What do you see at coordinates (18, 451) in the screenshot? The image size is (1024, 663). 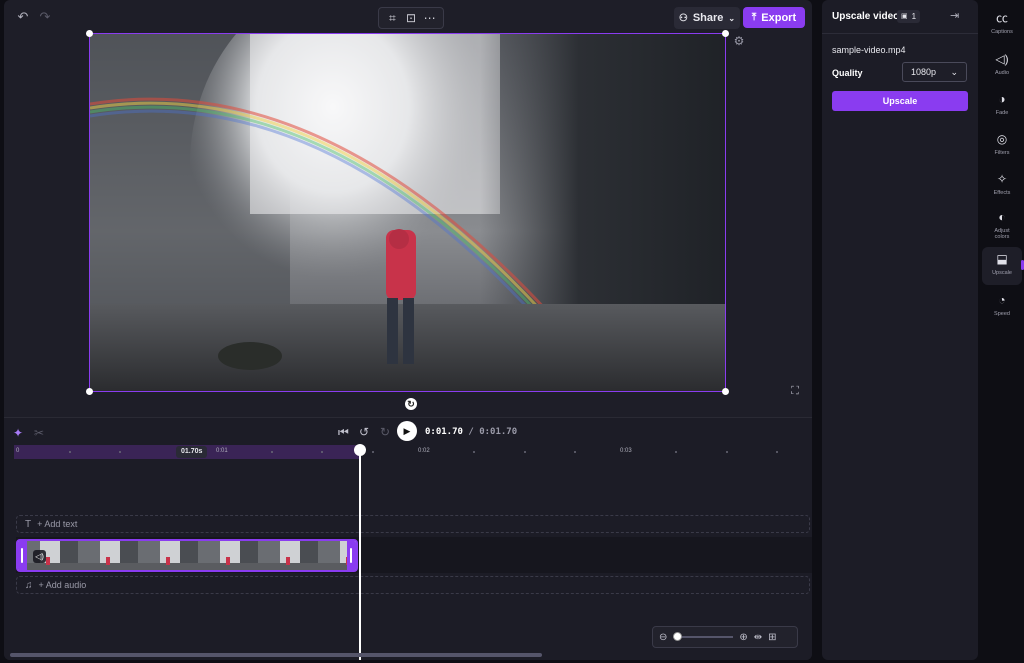 I see `tick-label: 0` at bounding box center [18, 451].